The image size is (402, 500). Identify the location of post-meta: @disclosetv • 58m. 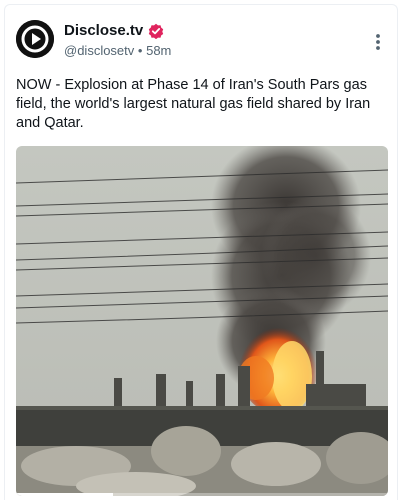
(117, 50).